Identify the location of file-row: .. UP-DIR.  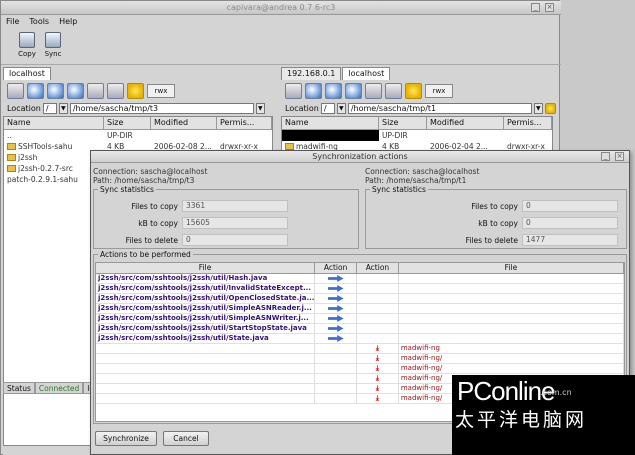
(138, 135).